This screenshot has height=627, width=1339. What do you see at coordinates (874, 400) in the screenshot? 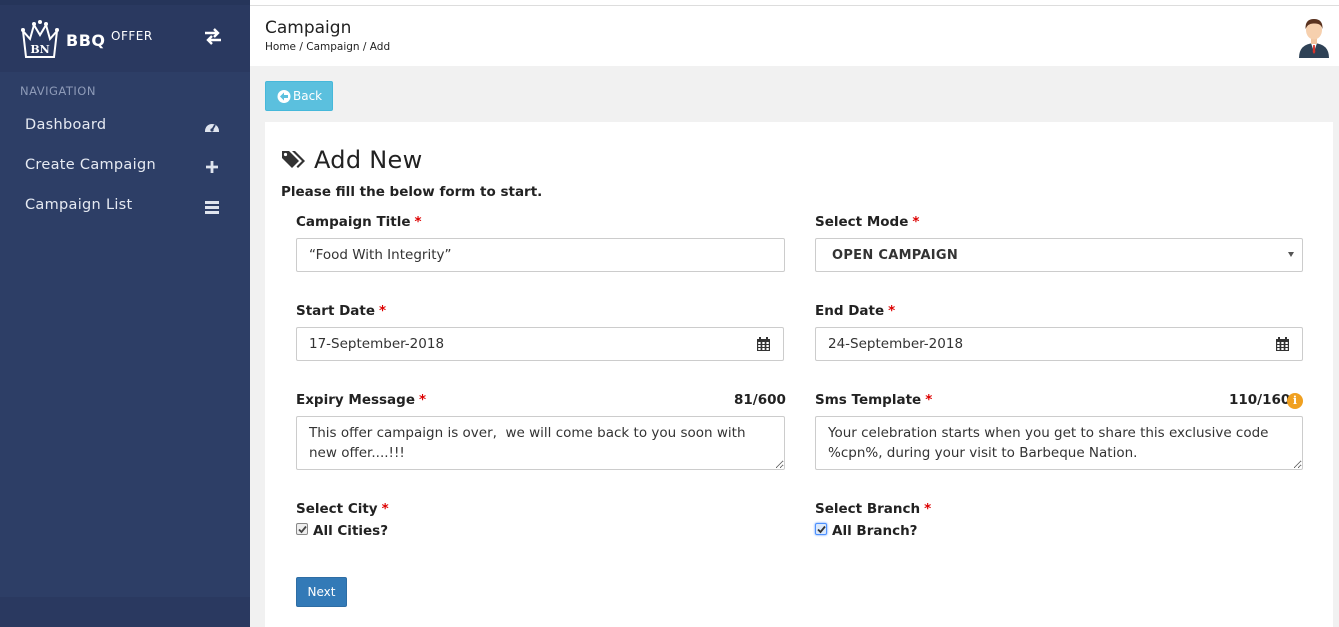
I see `sms-template-label: Sms Template *` at bounding box center [874, 400].